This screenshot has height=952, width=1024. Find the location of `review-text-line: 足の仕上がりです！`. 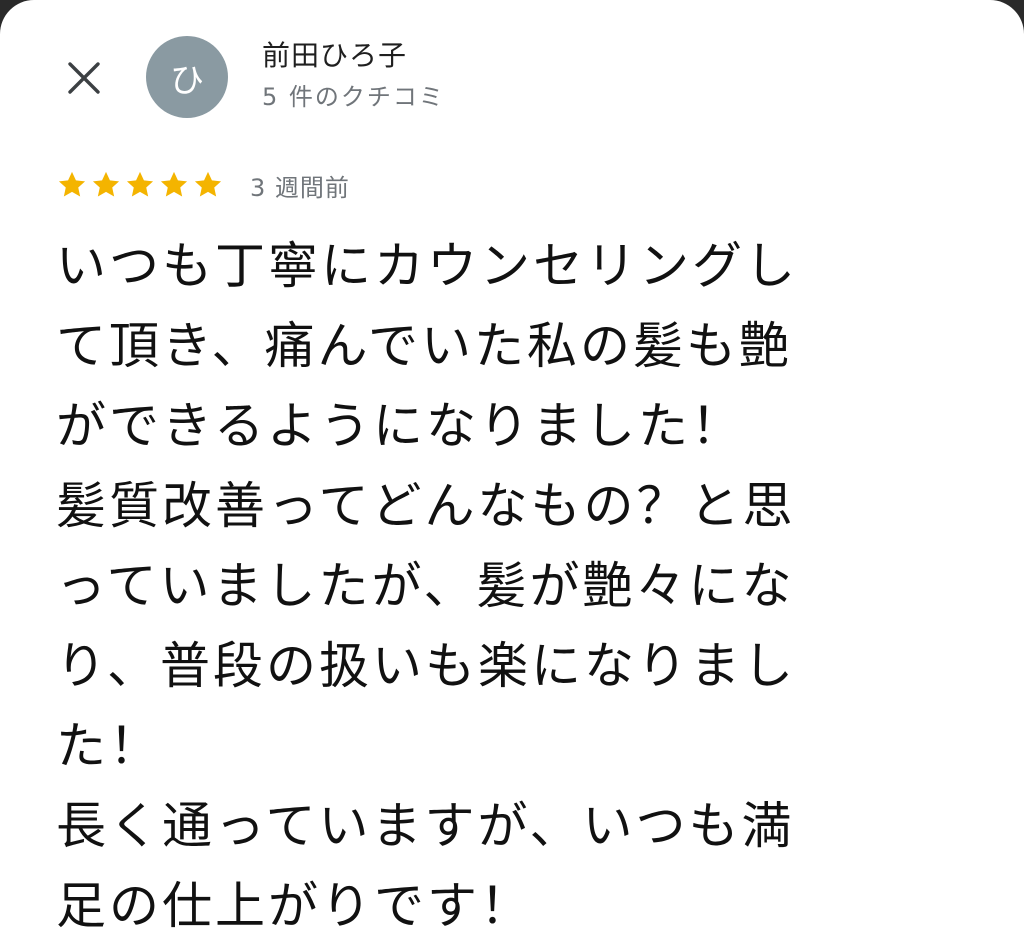

review-text-line: 足の仕上がりです！ is located at coordinates (294, 906).